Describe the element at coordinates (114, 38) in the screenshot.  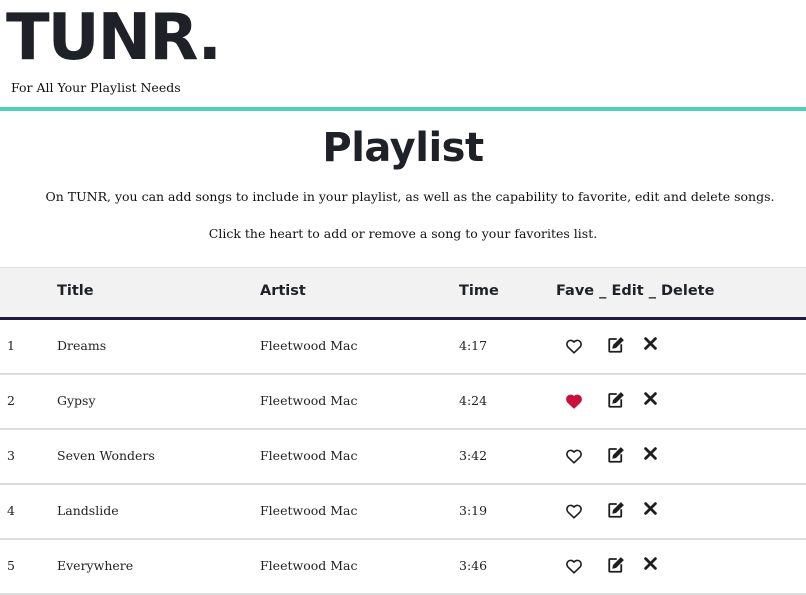
I see `logo: TUNR.` at that location.